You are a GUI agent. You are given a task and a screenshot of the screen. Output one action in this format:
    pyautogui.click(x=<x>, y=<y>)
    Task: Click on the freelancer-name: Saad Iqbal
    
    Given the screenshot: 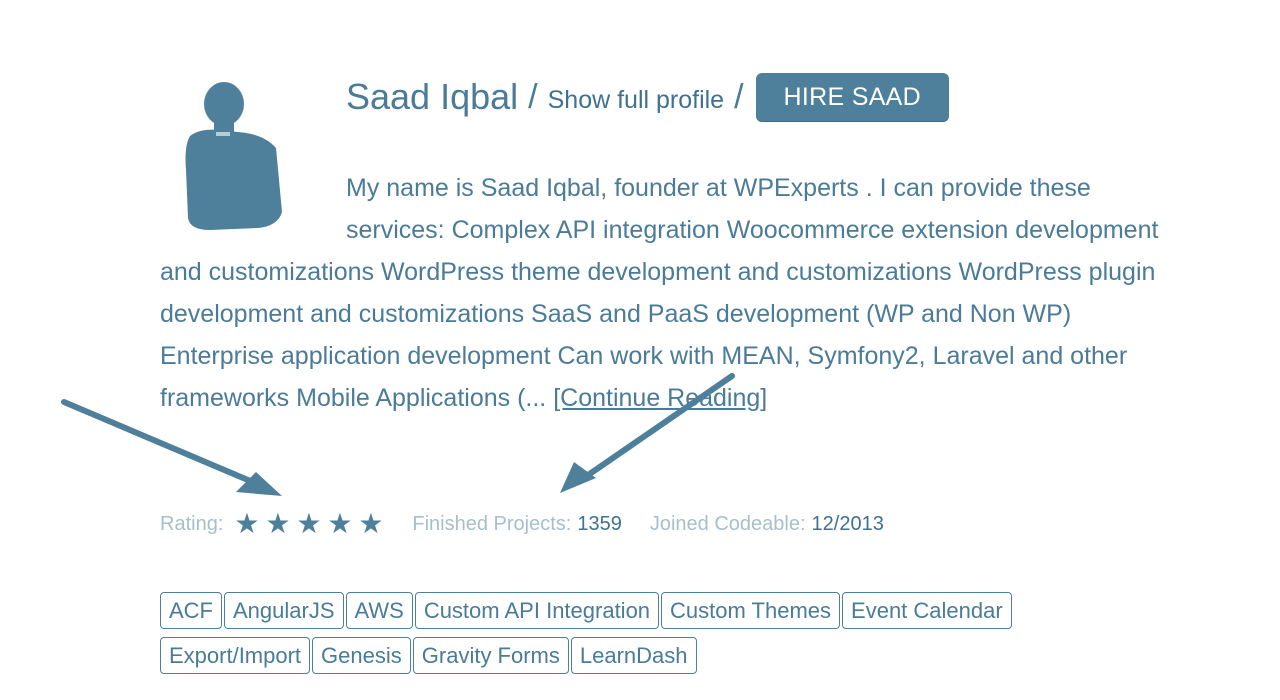 What is the action you would take?
    pyautogui.click(x=432, y=97)
    